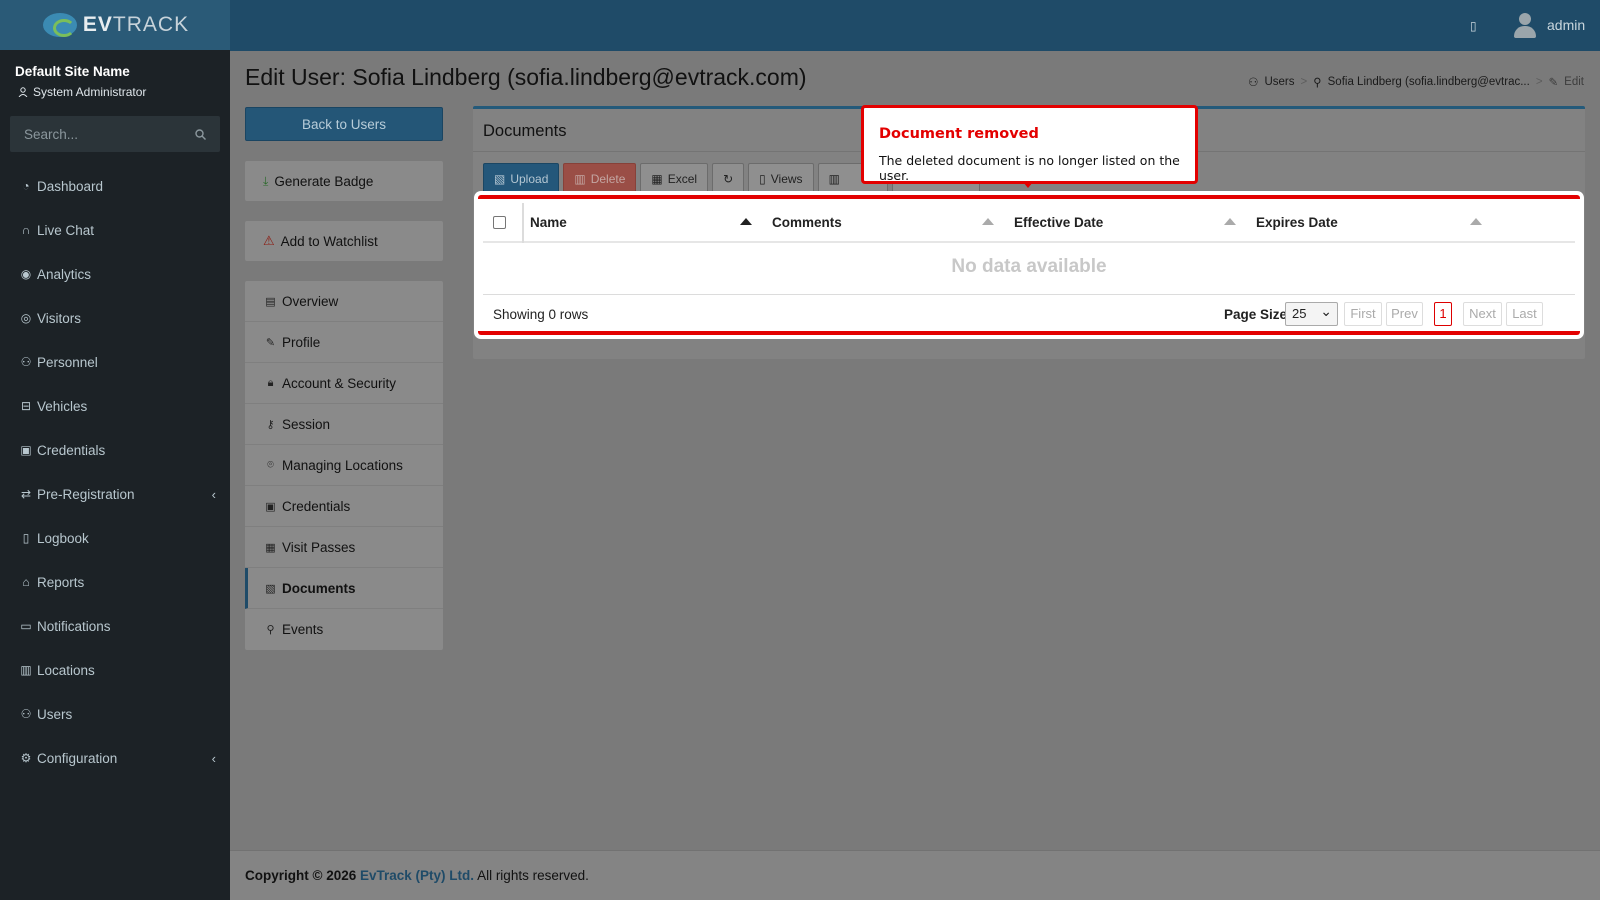 The image size is (1600, 900). What do you see at coordinates (1443, 314) in the screenshot?
I see `current-page: 1` at bounding box center [1443, 314].